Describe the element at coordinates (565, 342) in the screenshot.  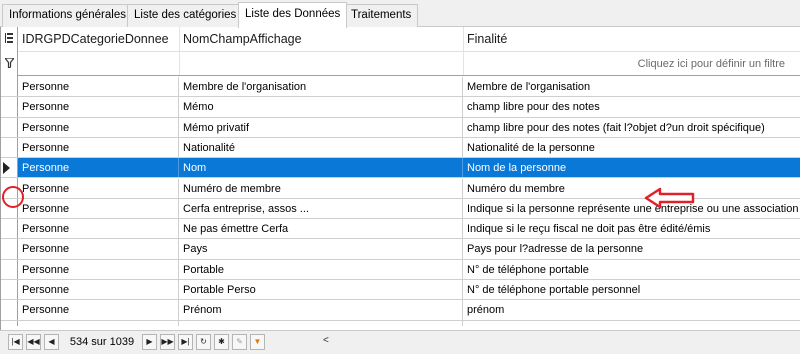
I see `horizontal-scrollbar` at that location.